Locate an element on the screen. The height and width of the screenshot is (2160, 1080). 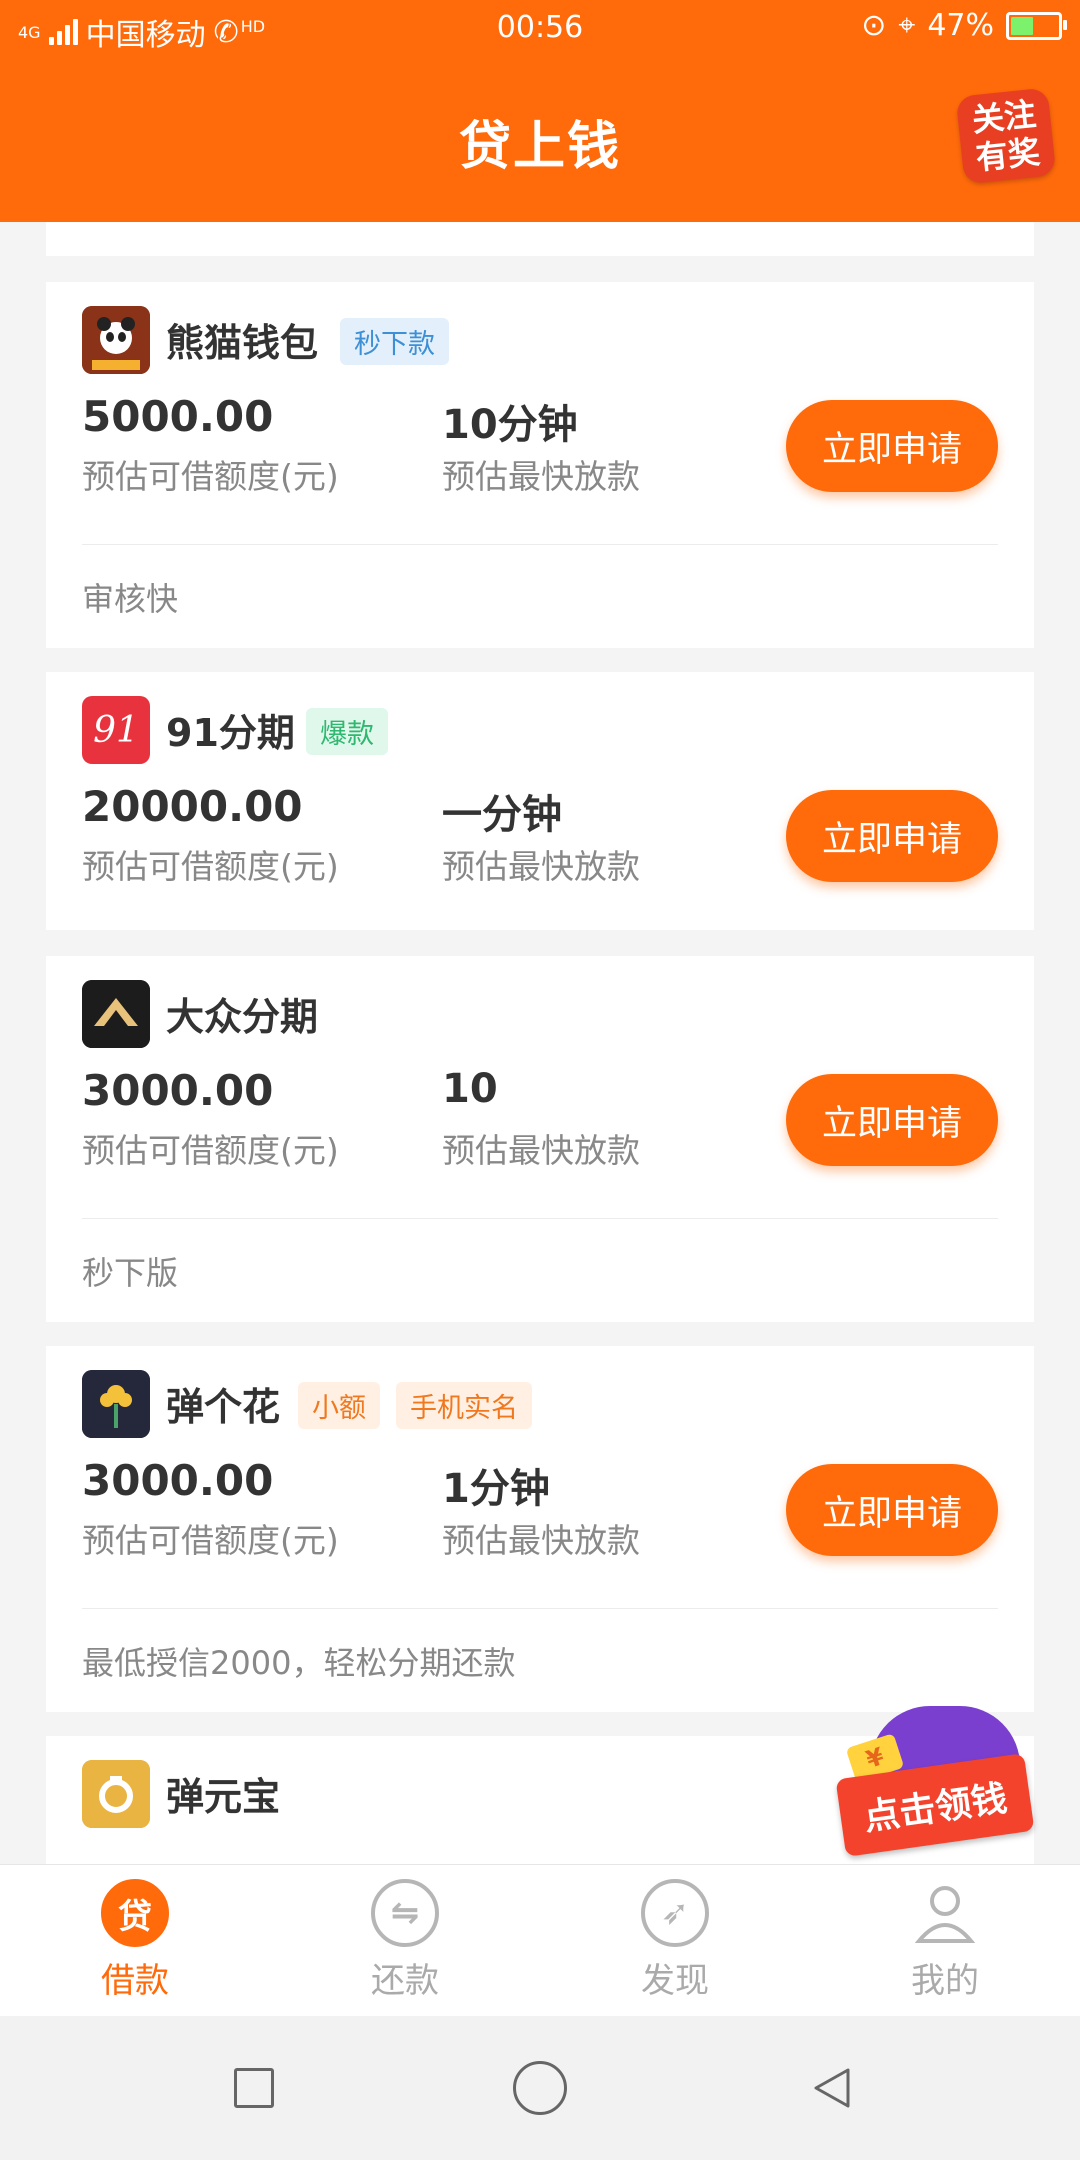
loan-time: 1分钟 is located at coordinates (496, 1489).